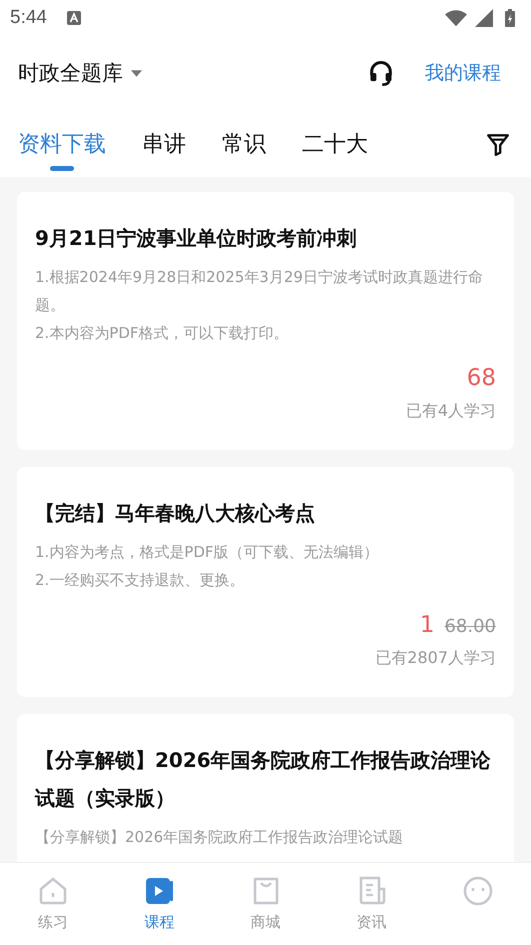 The image size is (531, 945). Describe the element at coordinates (435, 658) in the screenshot. I see `learner-count: 已有2807人学习` at that location.